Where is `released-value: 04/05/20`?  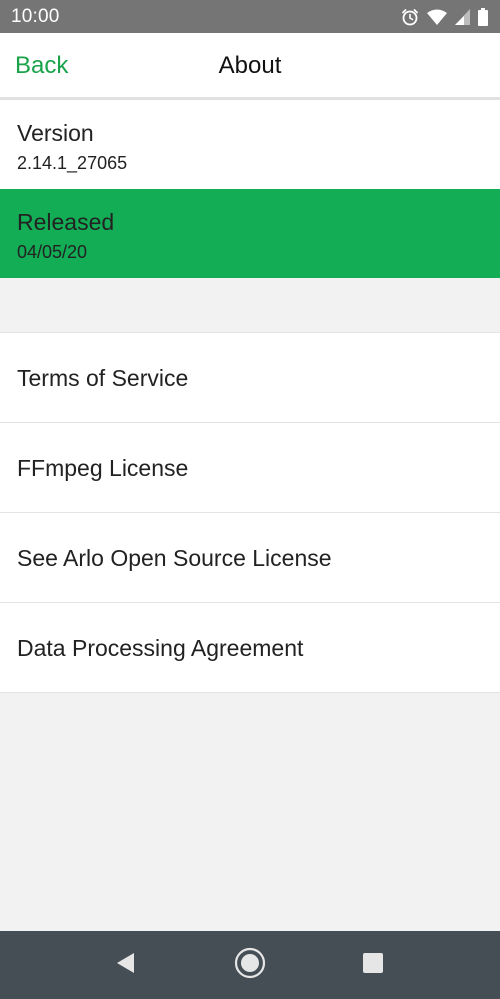 released-value: 04/05/20 is located at coordinates (52, 252).